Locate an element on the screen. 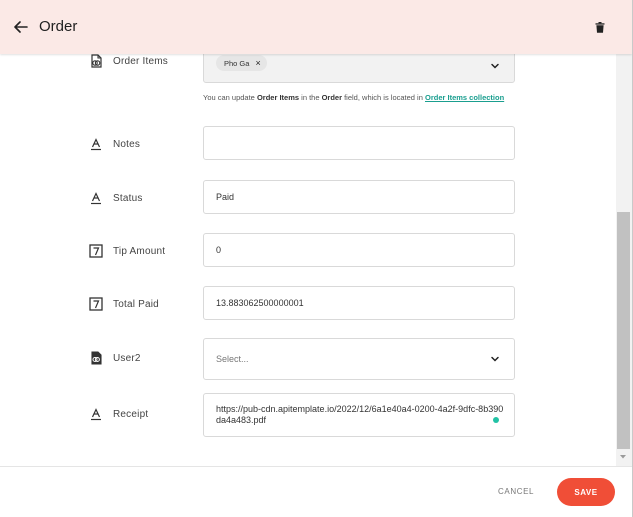 The width and height of the screenshot is (633, 517). field-label-receipt: Receipt is located at coordinates (118, 414).